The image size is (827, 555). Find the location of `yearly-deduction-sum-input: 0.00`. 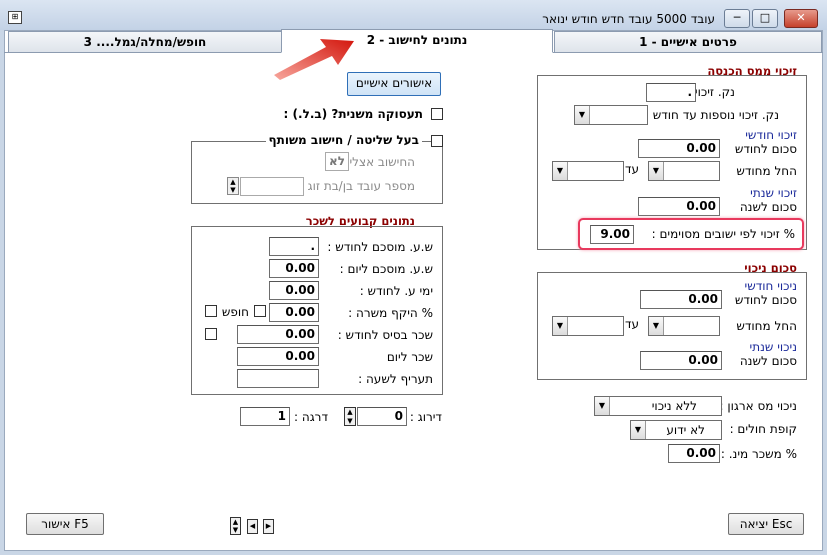

yearly-deduction-sum-input: 0.00 is located at coordinates (681, 360).